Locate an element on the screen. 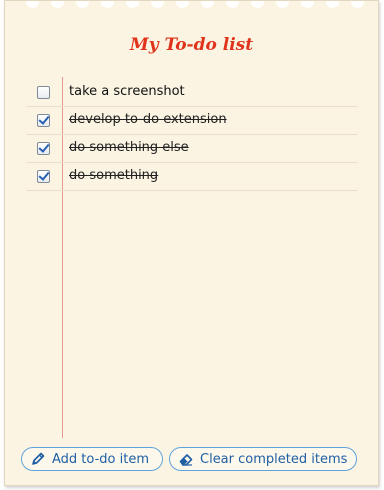 This screenshot has width=384, height=490. list-item: do something else is located at coordinates (192, 149).